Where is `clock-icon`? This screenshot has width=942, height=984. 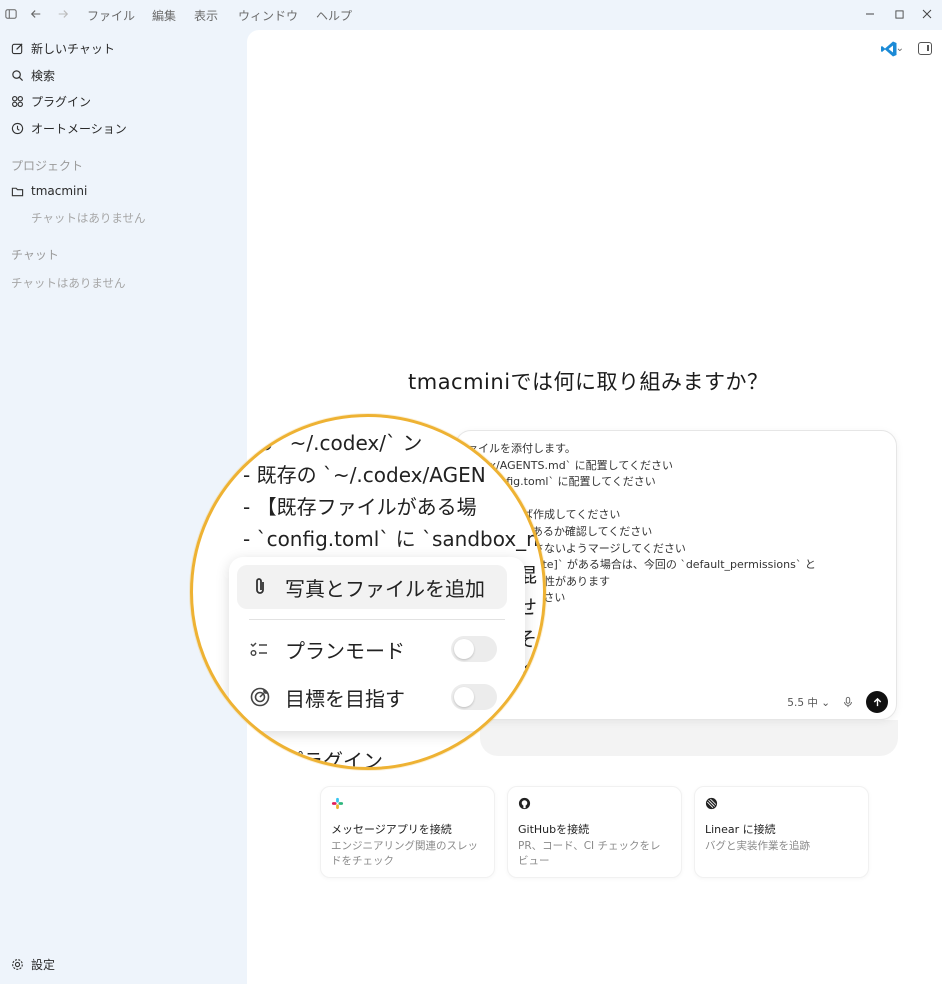
clock-icon is located at coordinates (17, 128).